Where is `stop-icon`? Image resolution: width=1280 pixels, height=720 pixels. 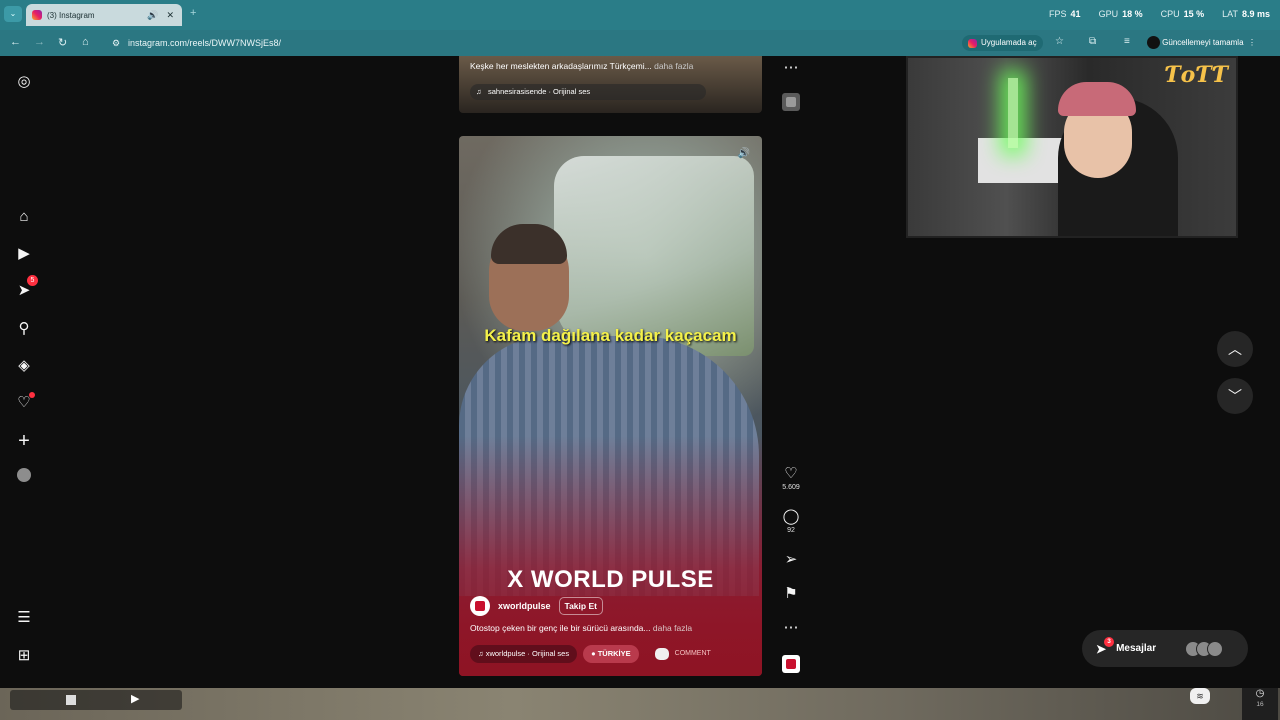
stop-icon is located at coordinates (71, 700).